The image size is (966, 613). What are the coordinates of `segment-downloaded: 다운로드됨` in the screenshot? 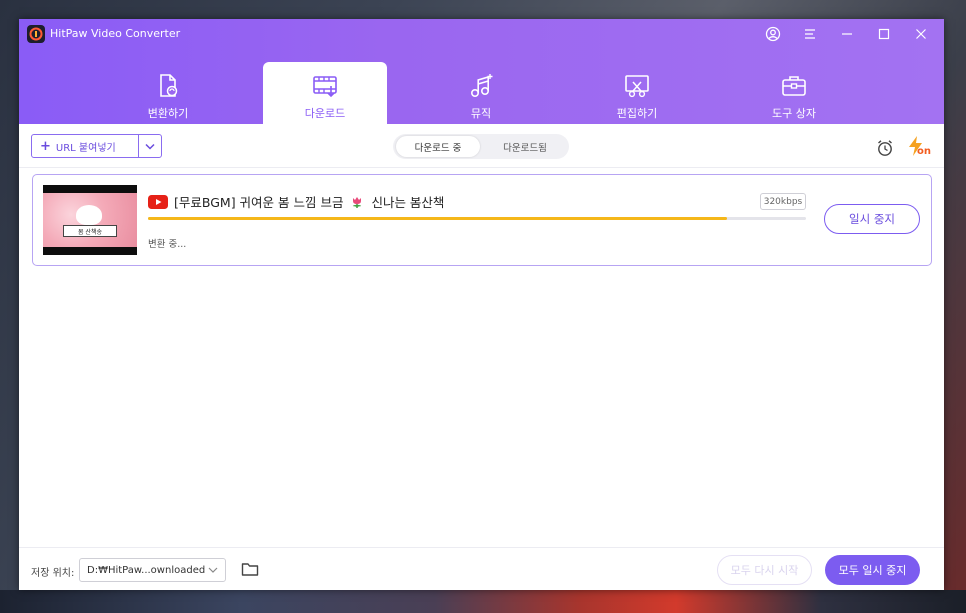 It's located at (525, 146).